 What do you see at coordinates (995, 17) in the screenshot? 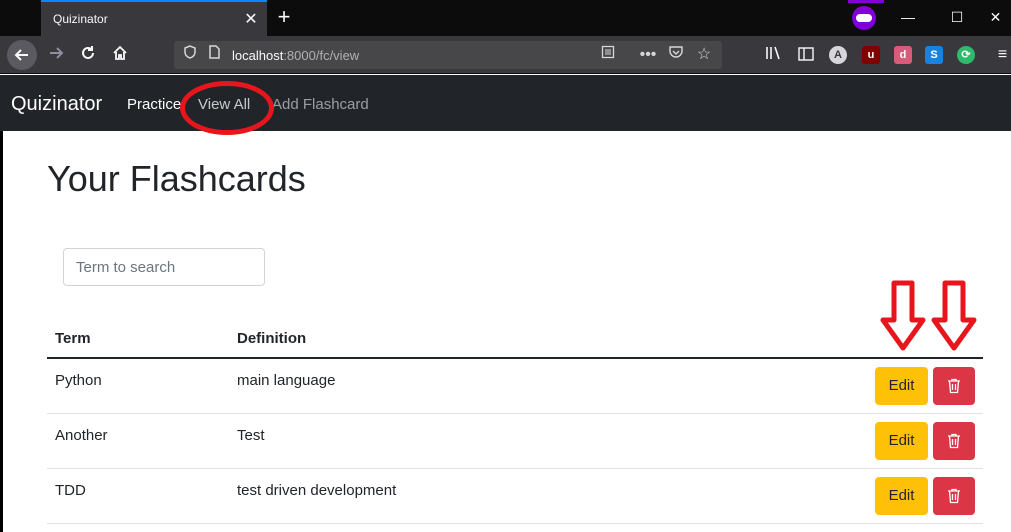
I see `window-close-button: ✕` at bounding box center [995, 17].